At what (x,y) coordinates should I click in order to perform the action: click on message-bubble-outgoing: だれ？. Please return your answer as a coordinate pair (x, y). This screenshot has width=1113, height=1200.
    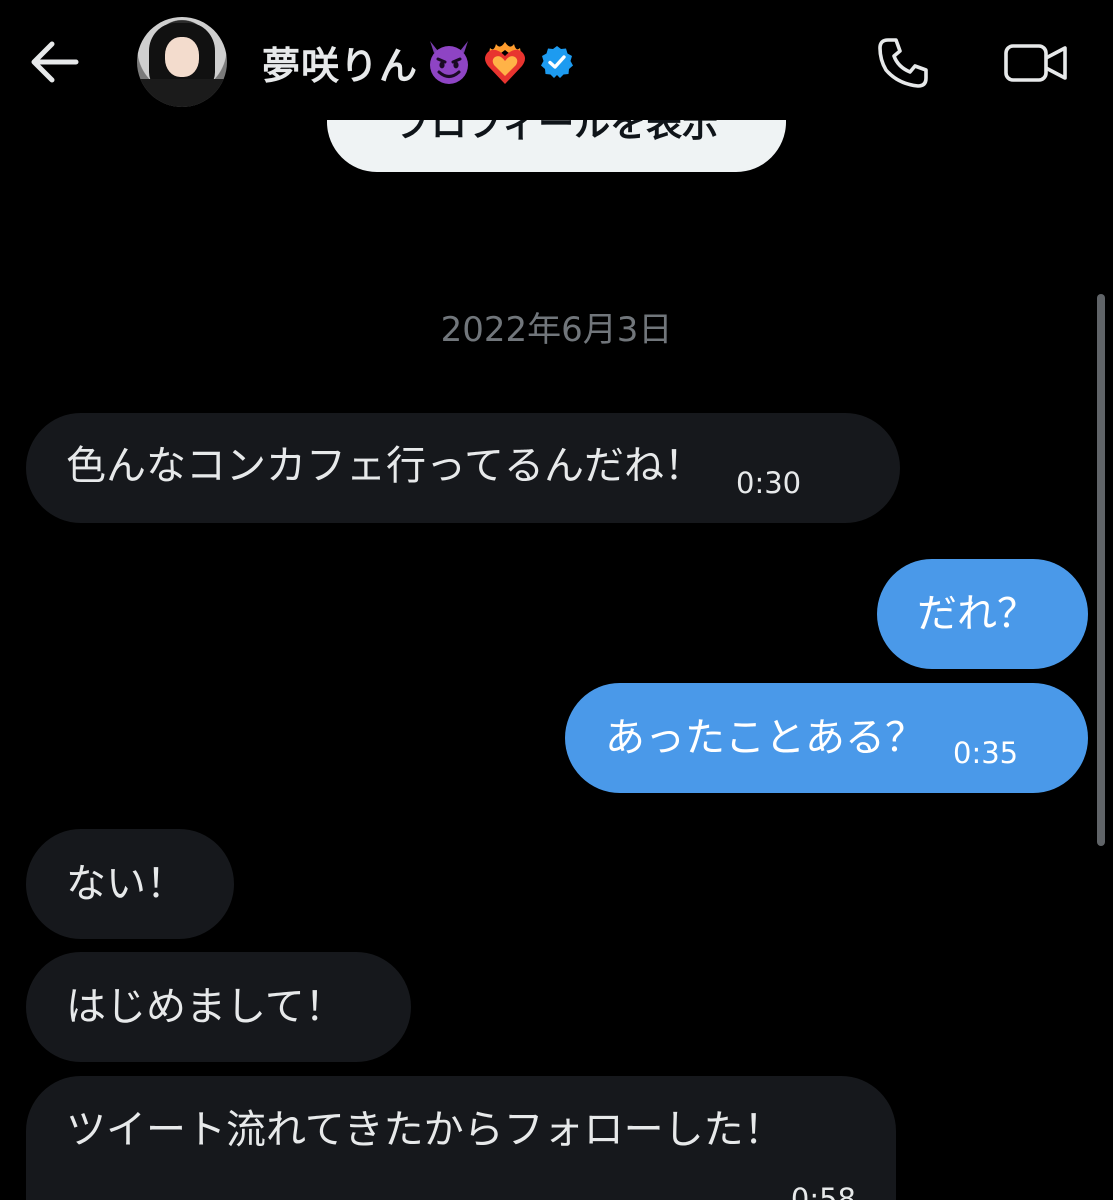
    Looking at the image, I should click on (982, 614).